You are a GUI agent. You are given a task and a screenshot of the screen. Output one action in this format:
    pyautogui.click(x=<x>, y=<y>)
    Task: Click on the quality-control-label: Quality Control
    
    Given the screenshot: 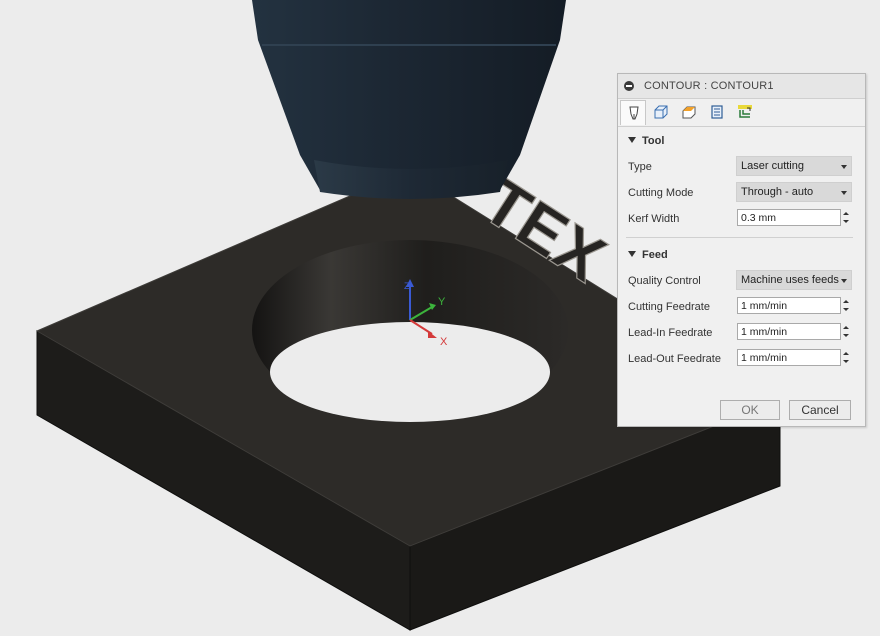 What is the action you would take?
    pyautogui.click(x=664, y=281)
    